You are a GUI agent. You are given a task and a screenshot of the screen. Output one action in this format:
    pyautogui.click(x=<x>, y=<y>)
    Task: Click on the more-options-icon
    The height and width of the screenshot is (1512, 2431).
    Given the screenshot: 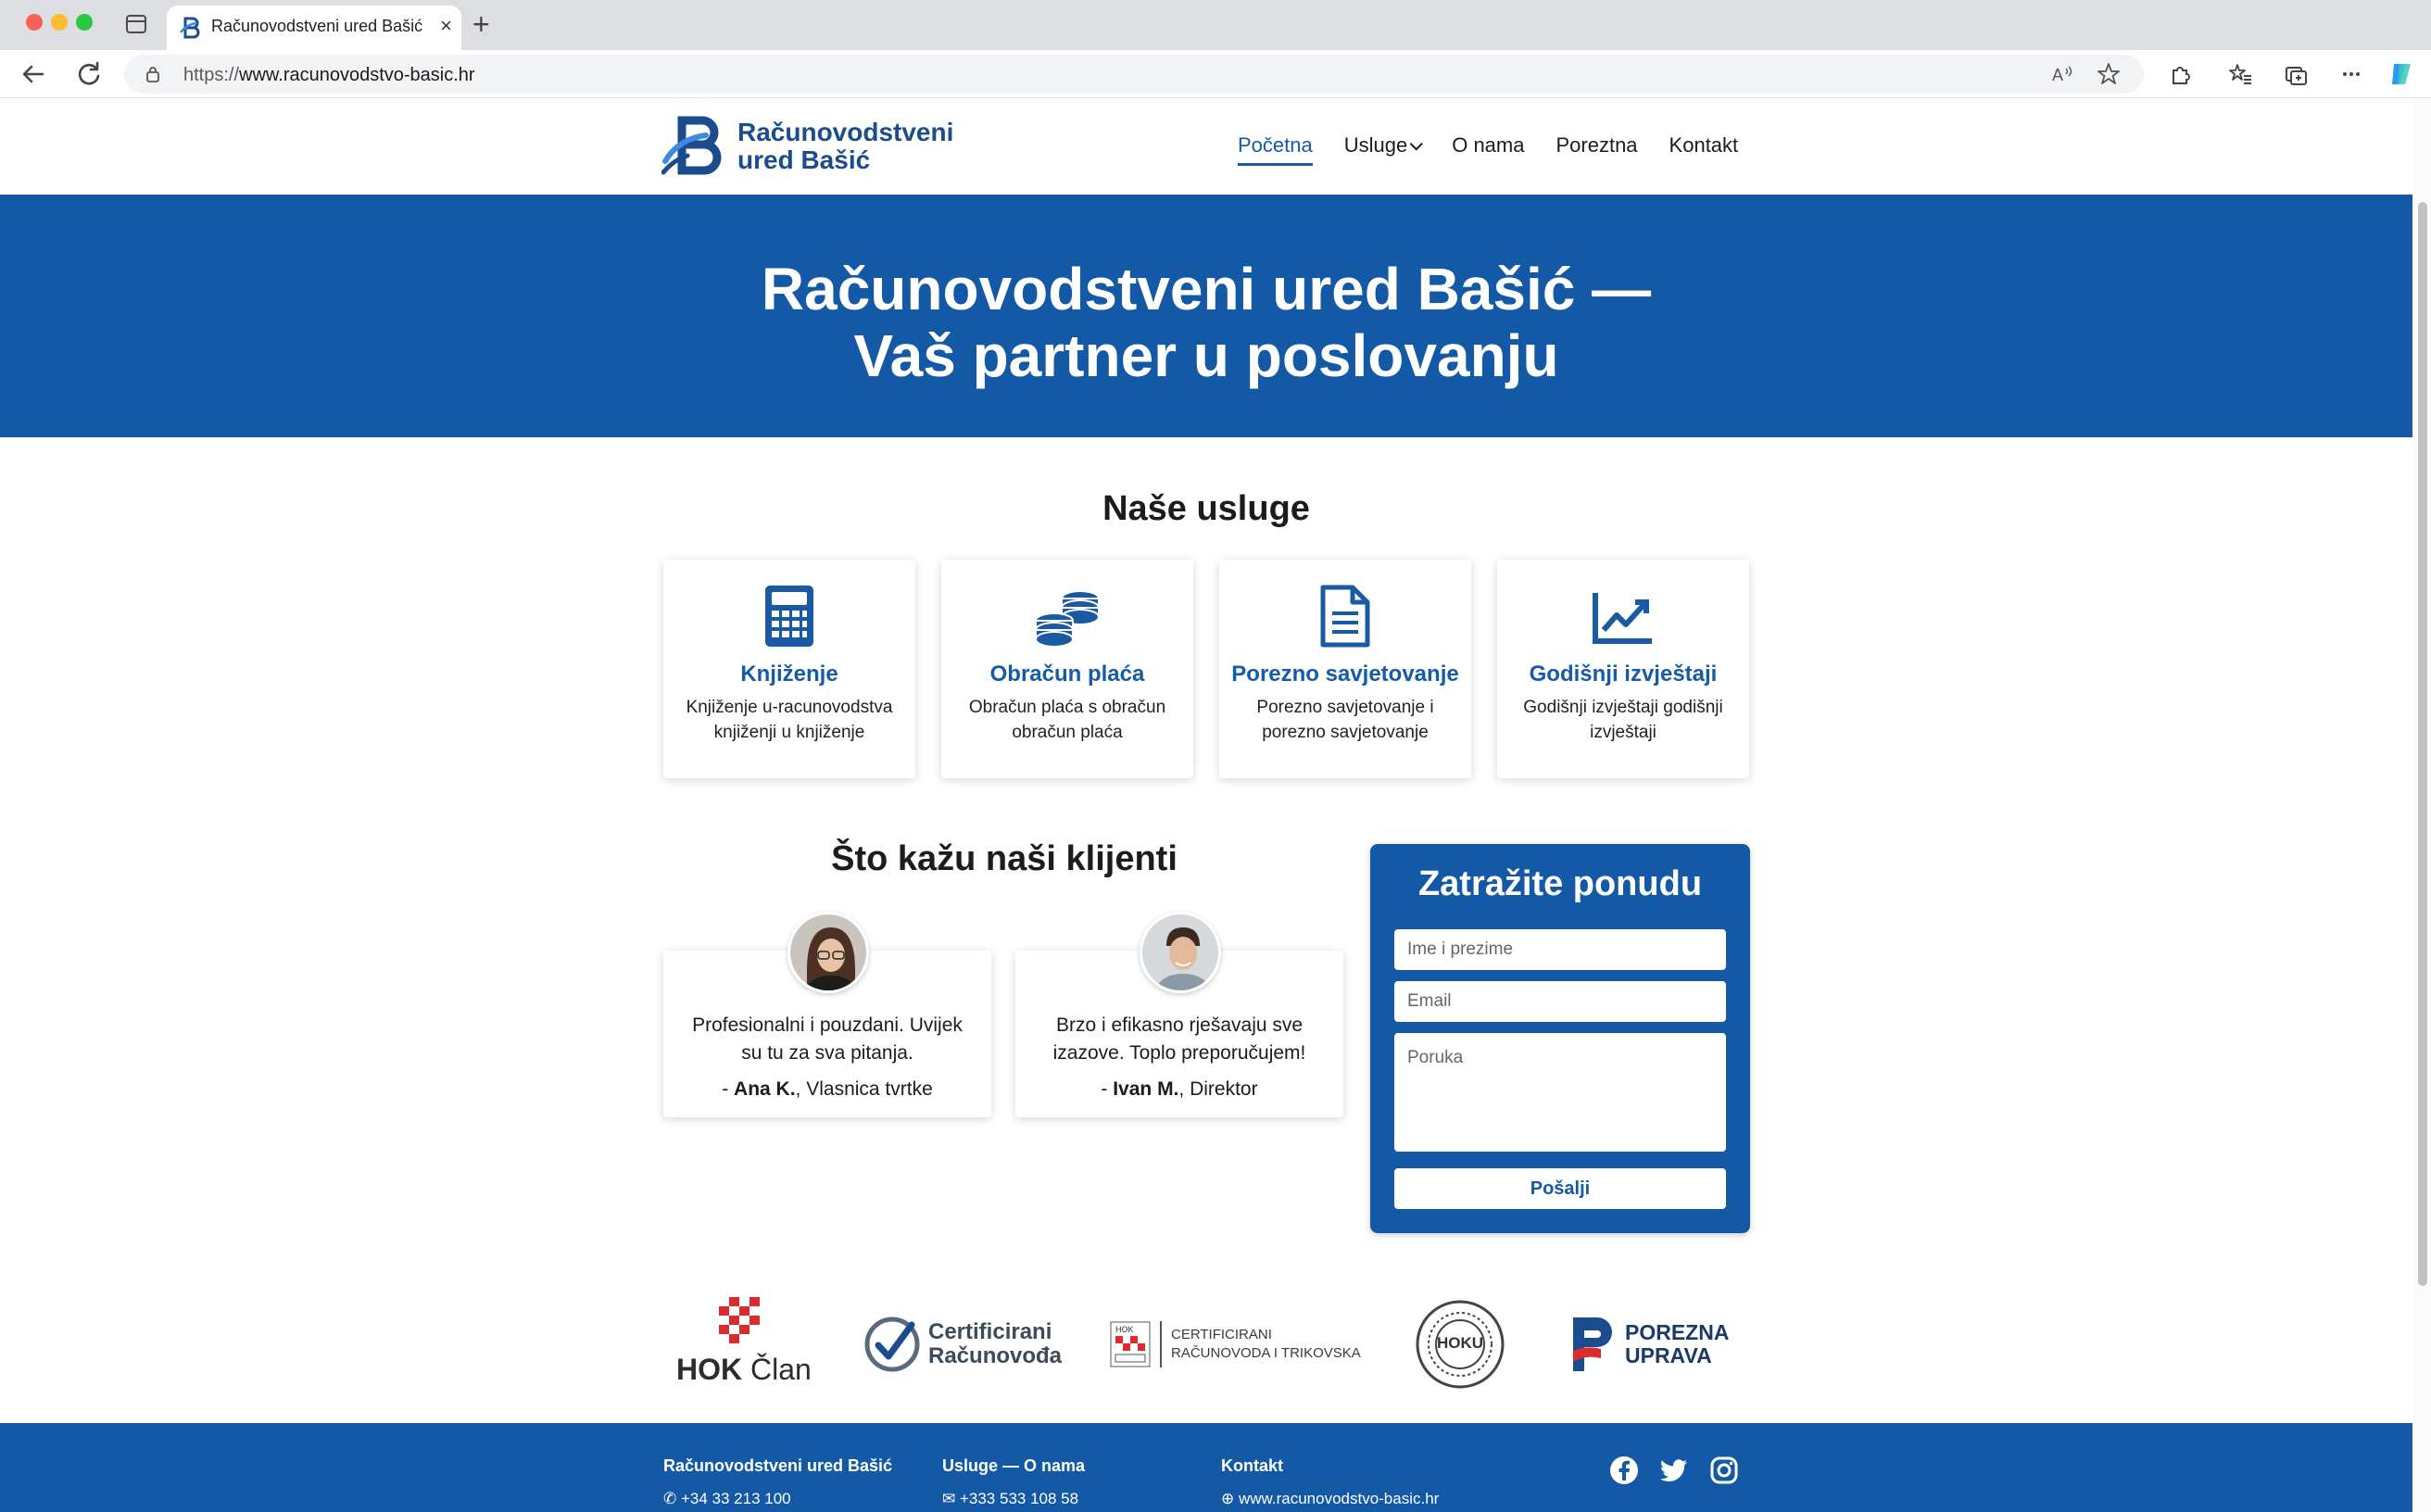 What is the action you would take?
    pyautogui.click(x=2351, y=74)
    